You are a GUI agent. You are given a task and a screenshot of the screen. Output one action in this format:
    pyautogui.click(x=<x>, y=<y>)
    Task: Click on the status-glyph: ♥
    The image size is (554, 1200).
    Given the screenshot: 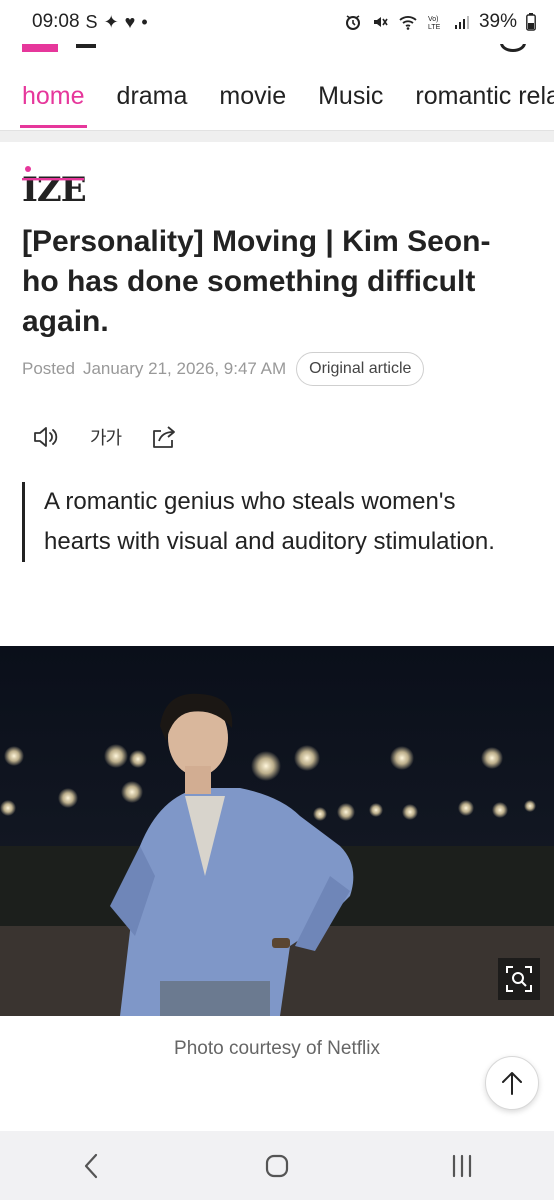 What is the action you would take?
    pyautogui.click(x=130, y=21)
    